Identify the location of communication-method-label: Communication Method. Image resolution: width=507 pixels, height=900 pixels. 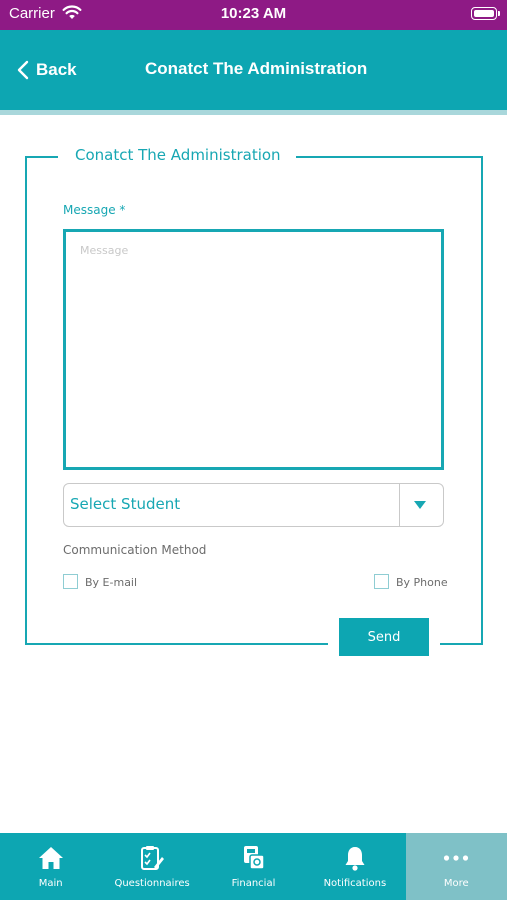
(135, 550).